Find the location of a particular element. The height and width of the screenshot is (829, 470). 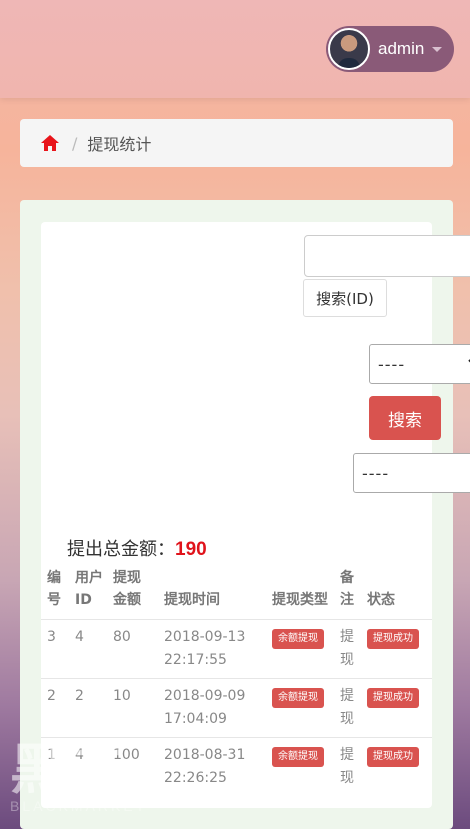

column-header: 状态 is located at coordinates (381, 600).